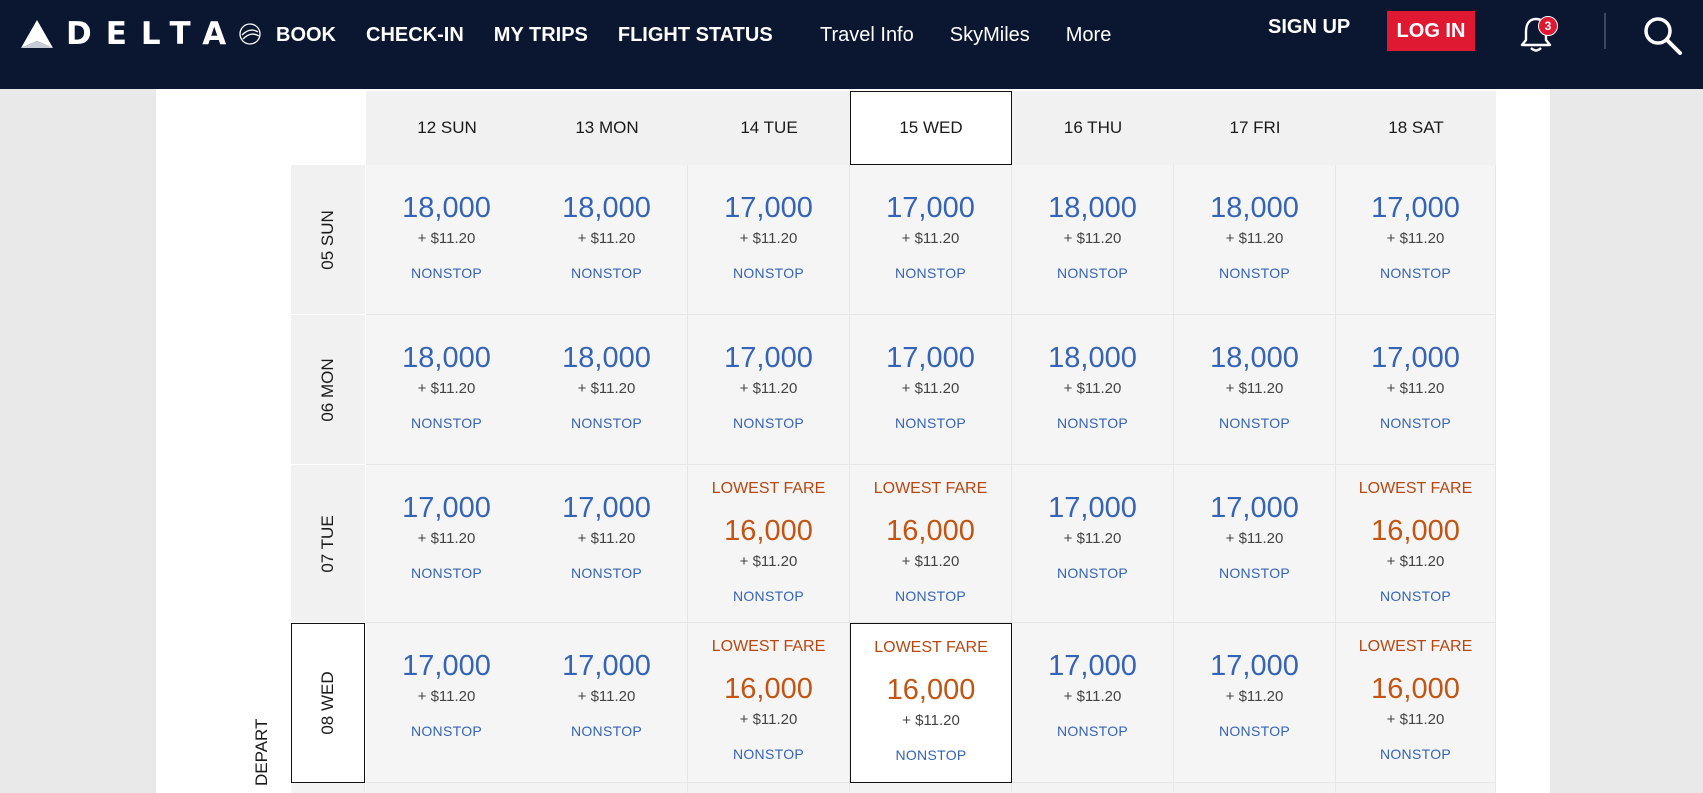  Describe the element at coordinates (1662, 35) in the screenshot. I see `search-icon` at that location.